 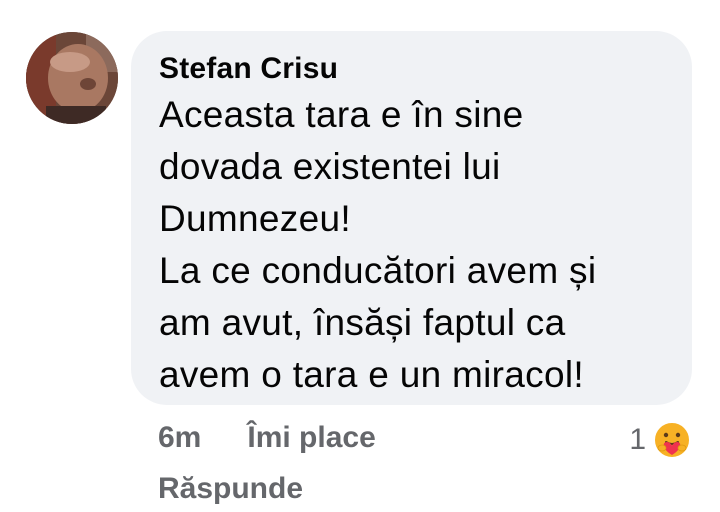 What do you see at coordinates (637, 439) in the screenshot?
I see `reaction-count: 1` at bounding box center [637, 439].